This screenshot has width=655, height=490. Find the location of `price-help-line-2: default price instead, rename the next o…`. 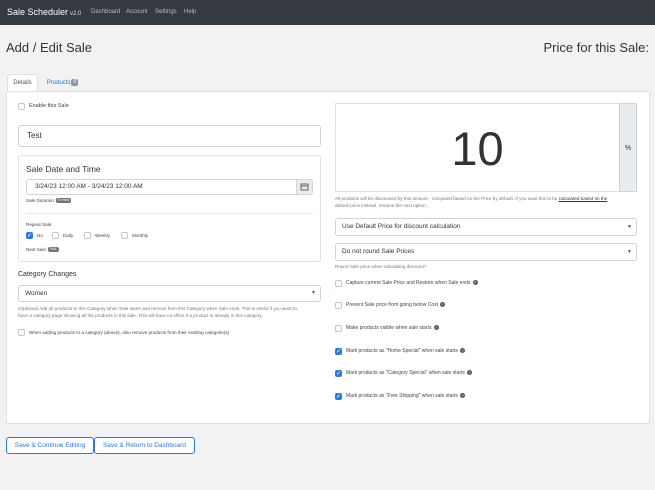

price-help-line-2: default price instead, rename the next o… is located at coordinates (381, 205).